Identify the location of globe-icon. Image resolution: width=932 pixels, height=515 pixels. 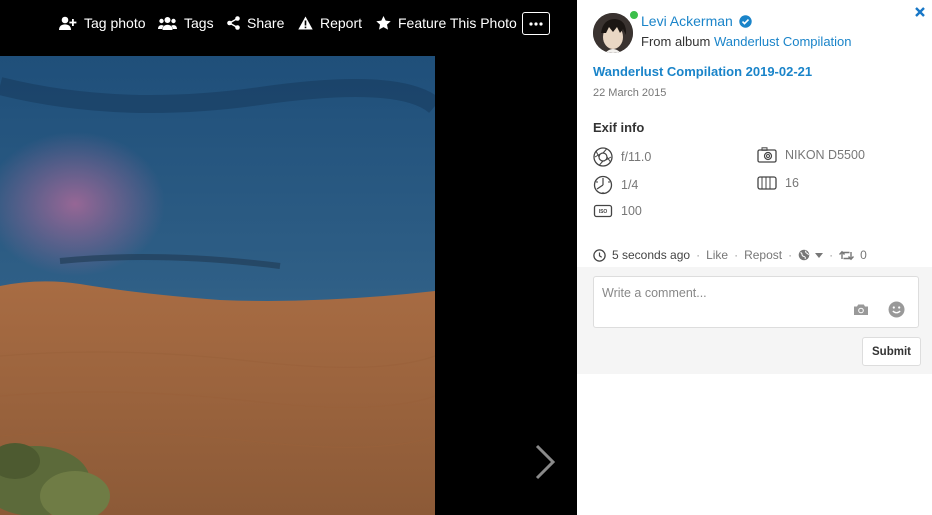
(804, 255).